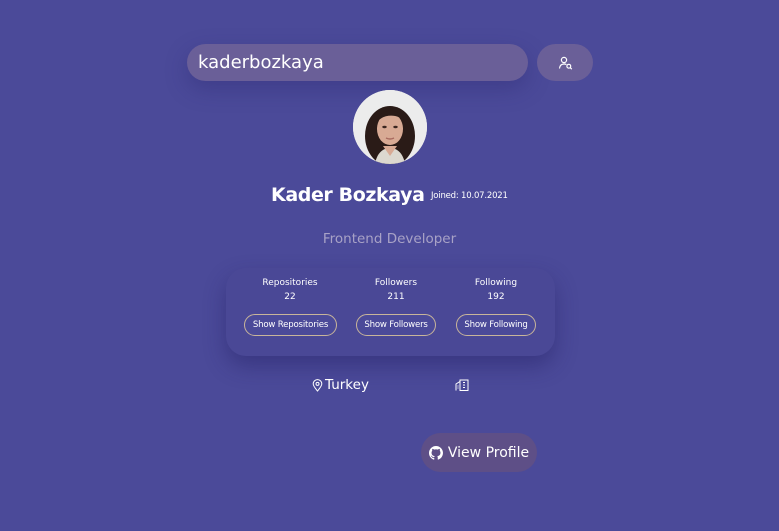 The image size is (779, 531). I want to click on search-input, so click(357, 62).